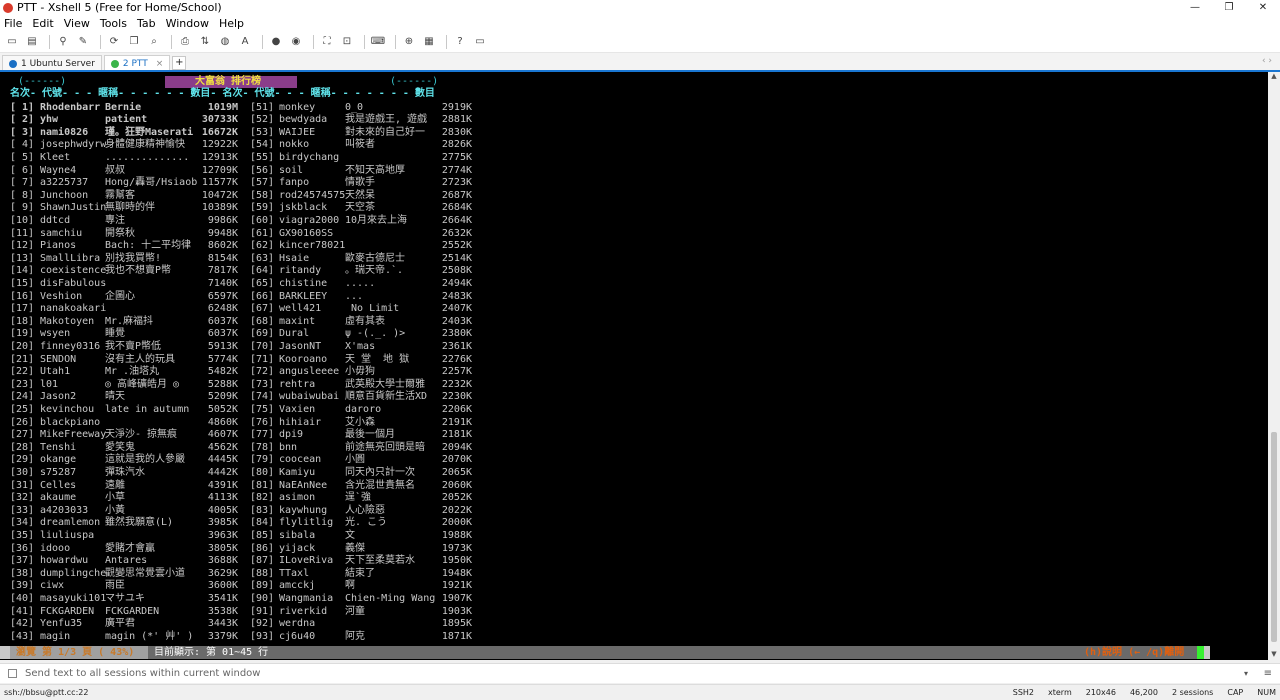 This screenshot has width=1280, height=700. What do you see at coordinates (262, 460) in the screenshot?
I see `rank-cell: [79]` at bounding box center [262, 460].